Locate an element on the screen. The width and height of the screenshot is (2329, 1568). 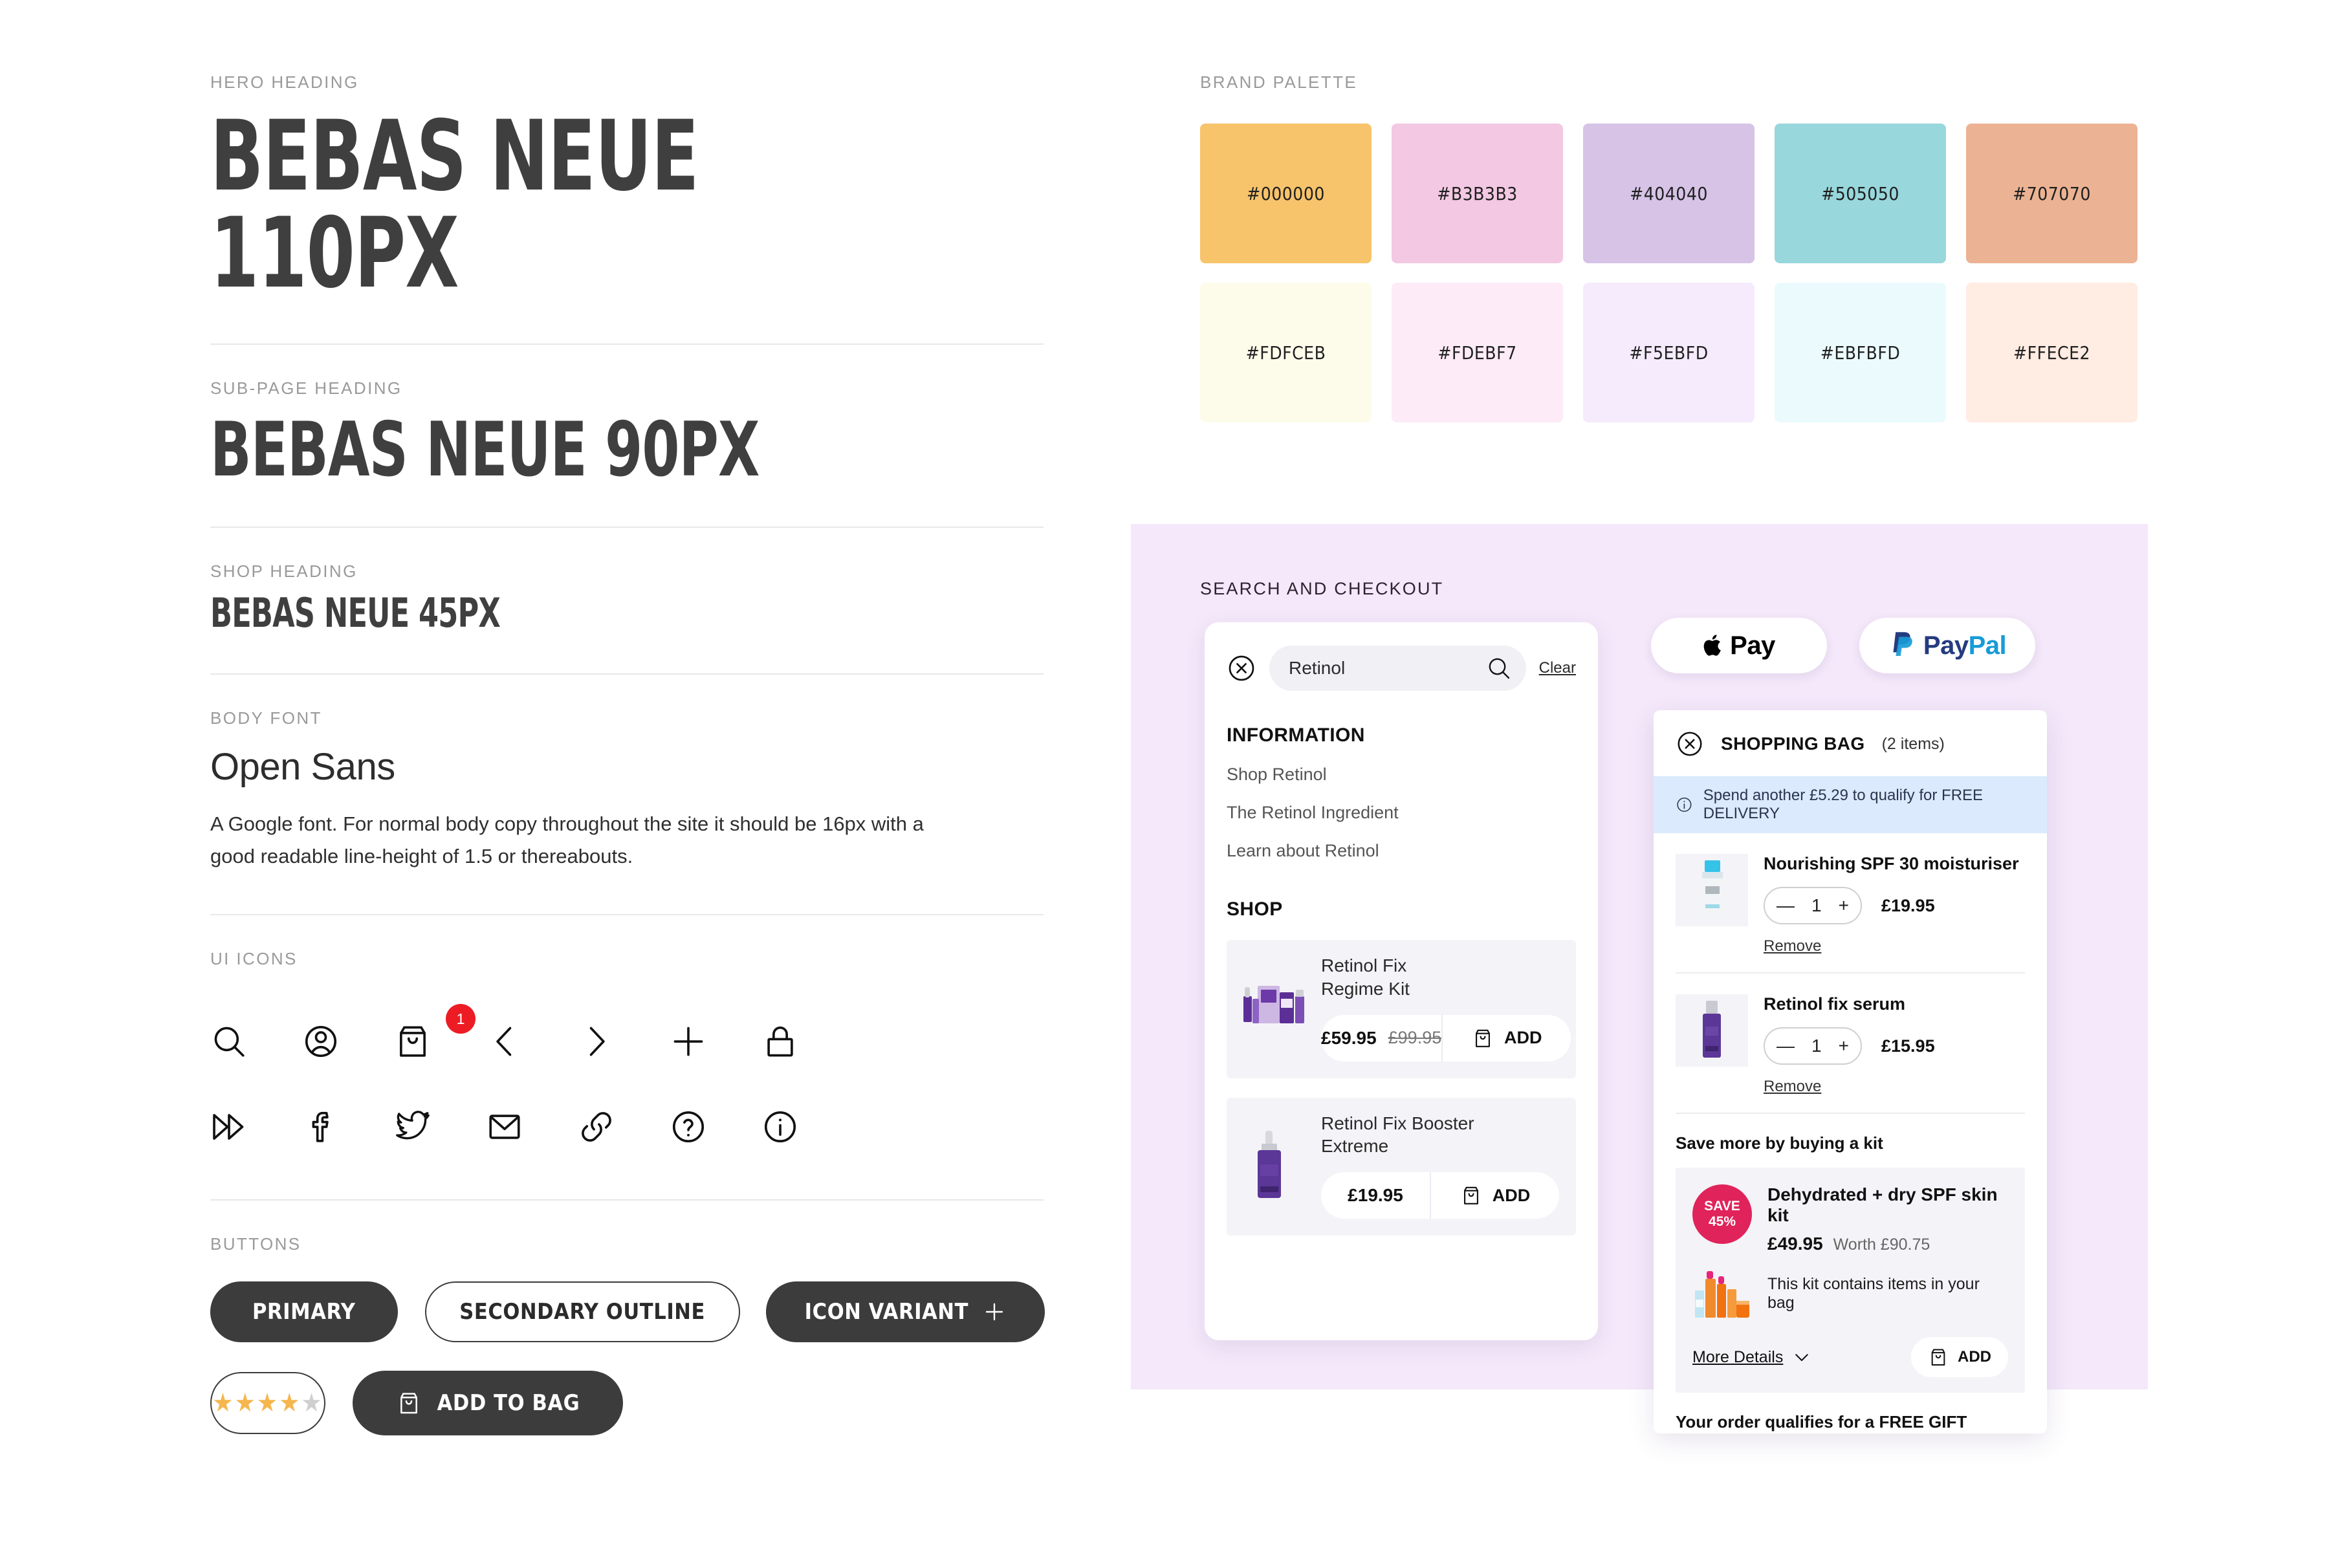
add-to-bag-button: ADD TO BAG is located at coordinates (488, 1403).